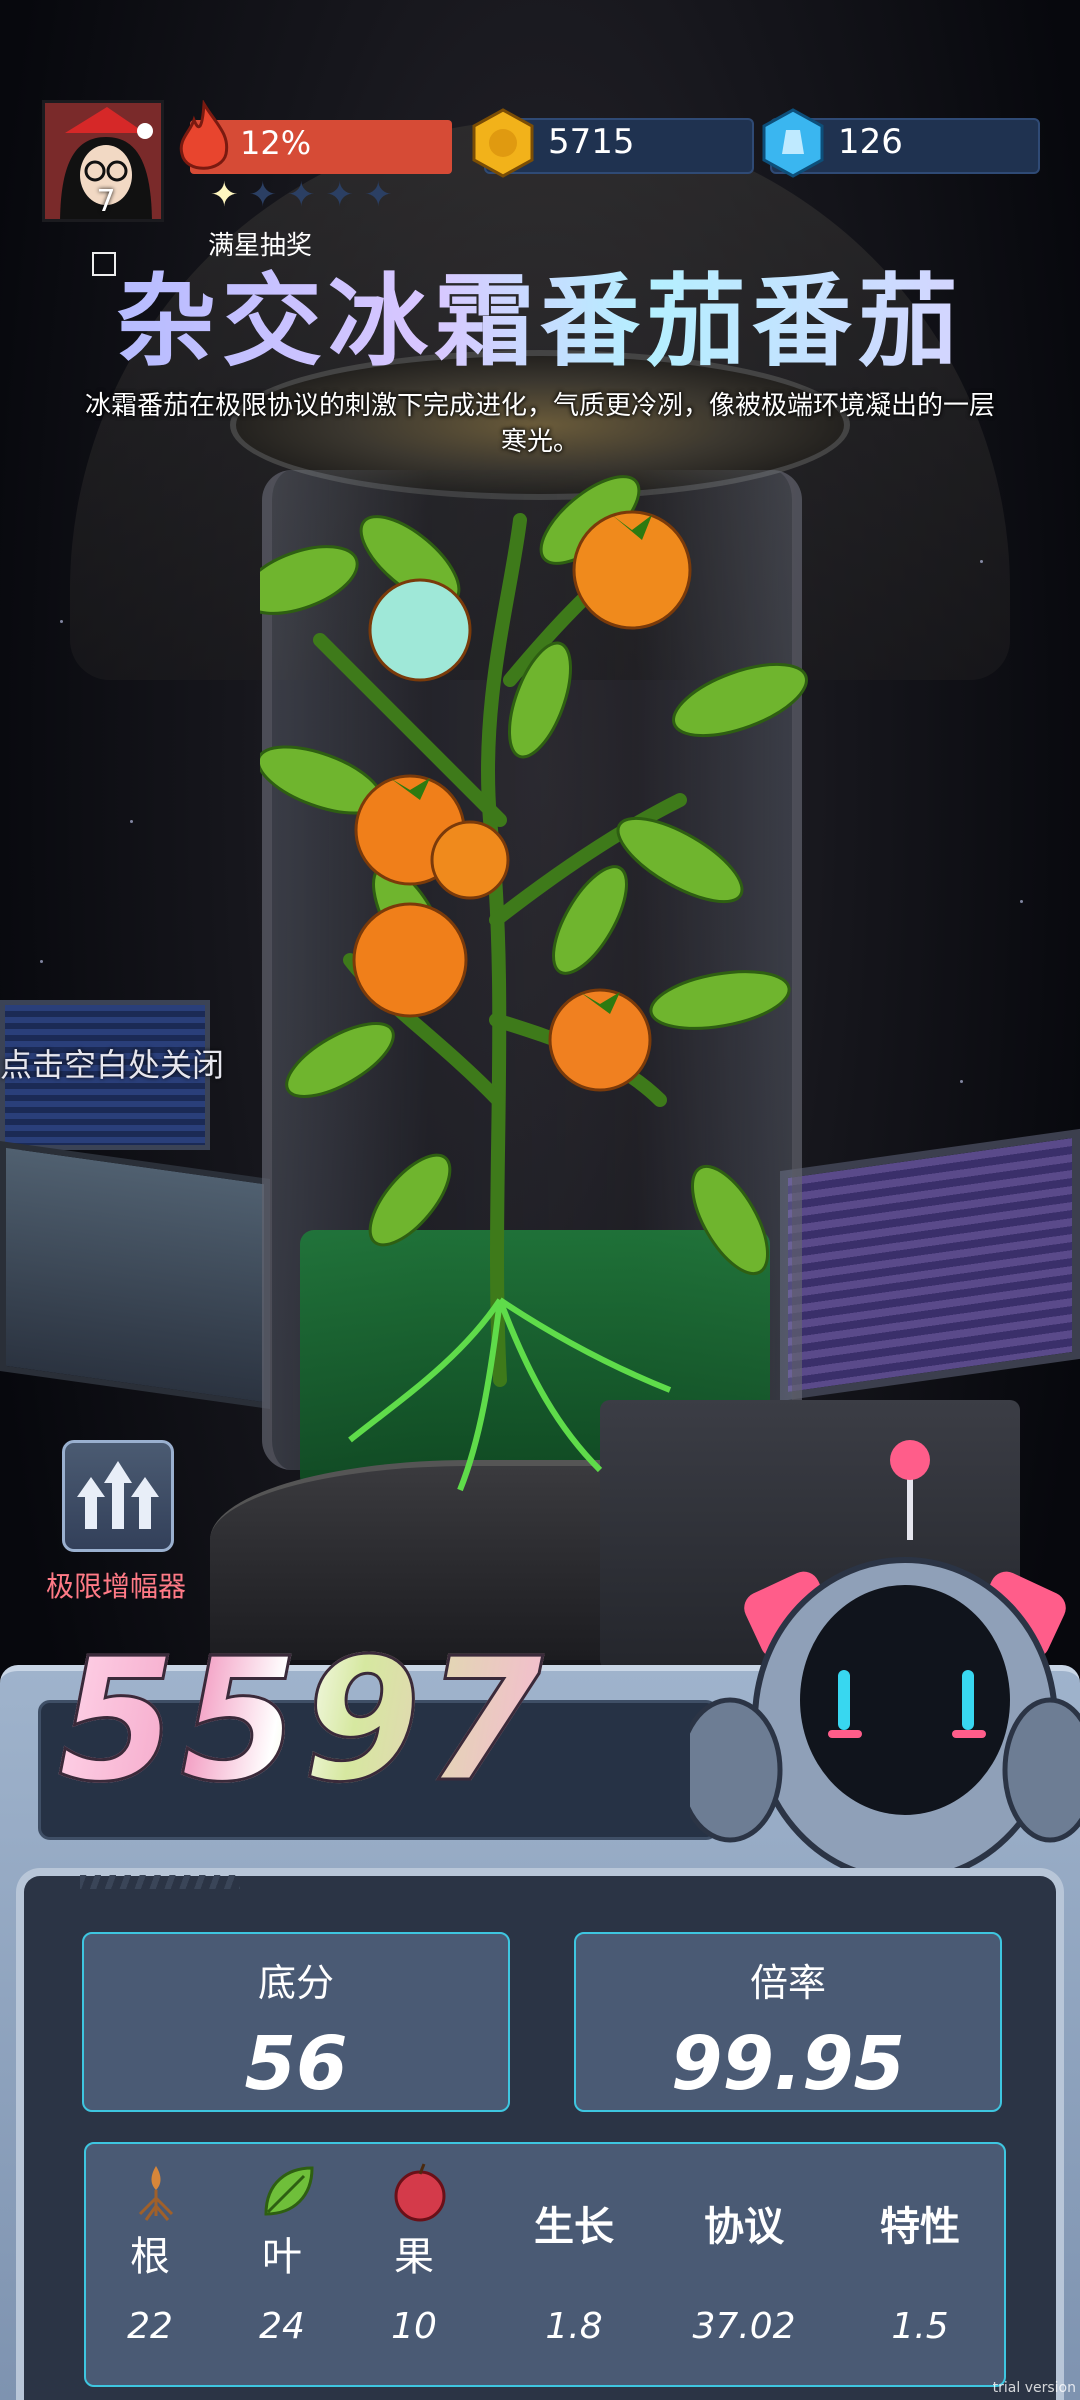  I want to click on right-monitor, so click(930, 1265).